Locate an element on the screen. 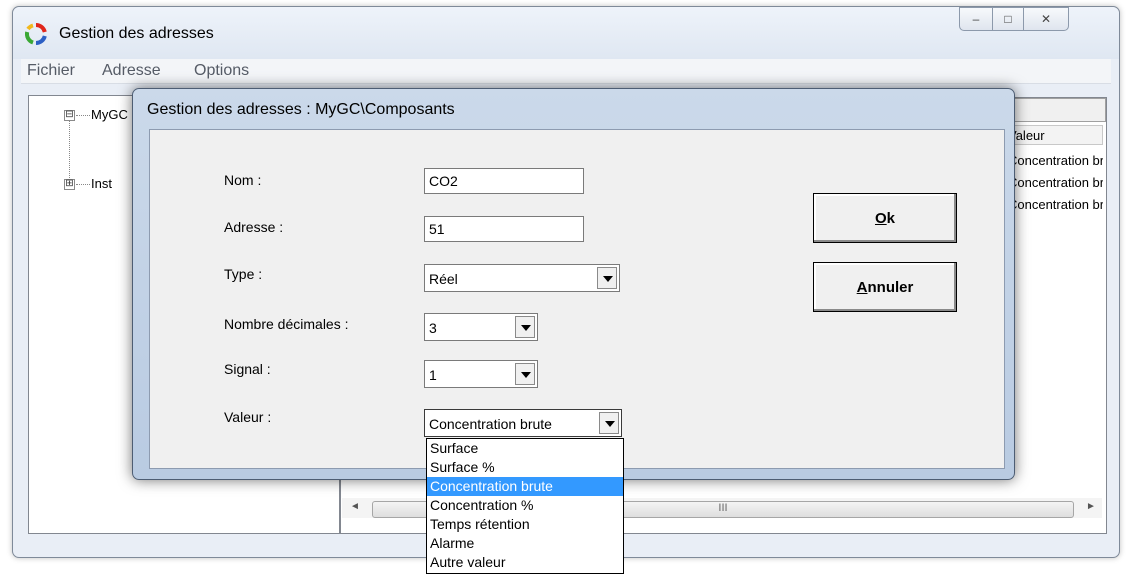 The height and width of the screenshot is (574, 1129). decimales-value: 3 is located at coordinates (433, 328).